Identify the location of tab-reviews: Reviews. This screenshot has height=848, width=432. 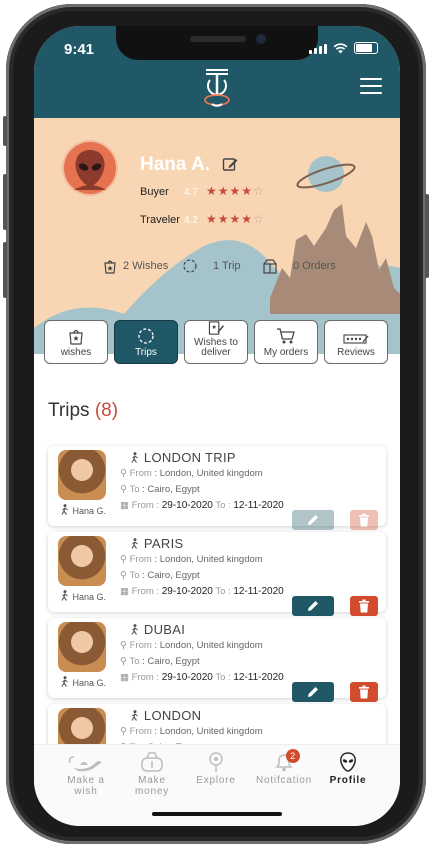
(356, 342).